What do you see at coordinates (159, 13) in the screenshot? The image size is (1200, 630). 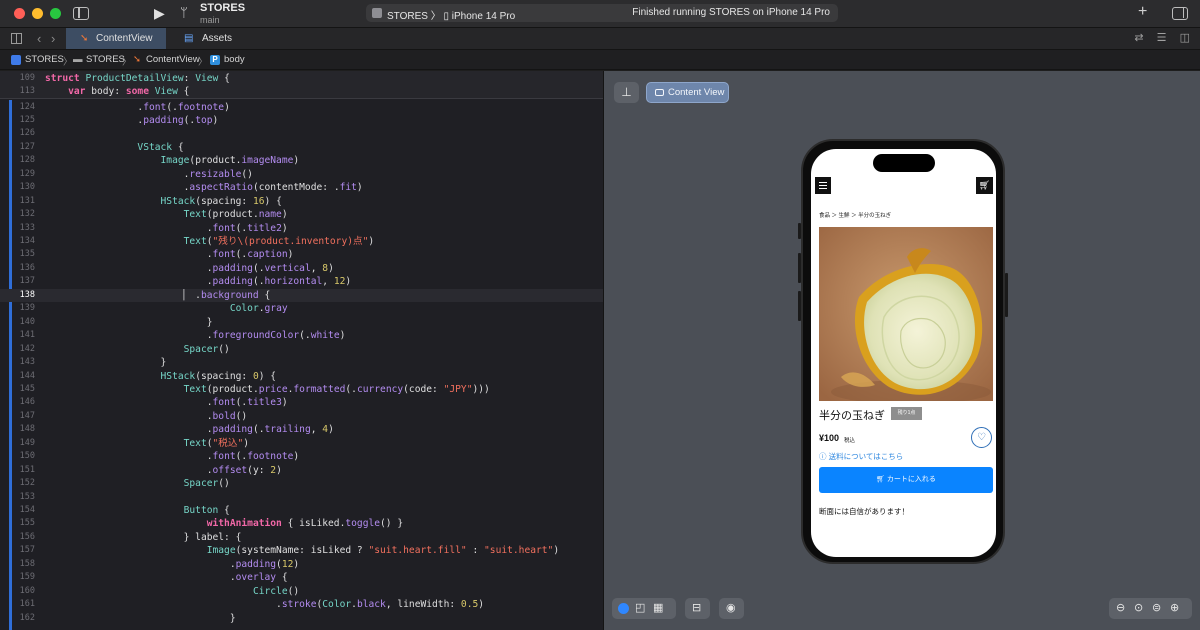 I see `run-icon: ▶` at bounding box center [159, 13].